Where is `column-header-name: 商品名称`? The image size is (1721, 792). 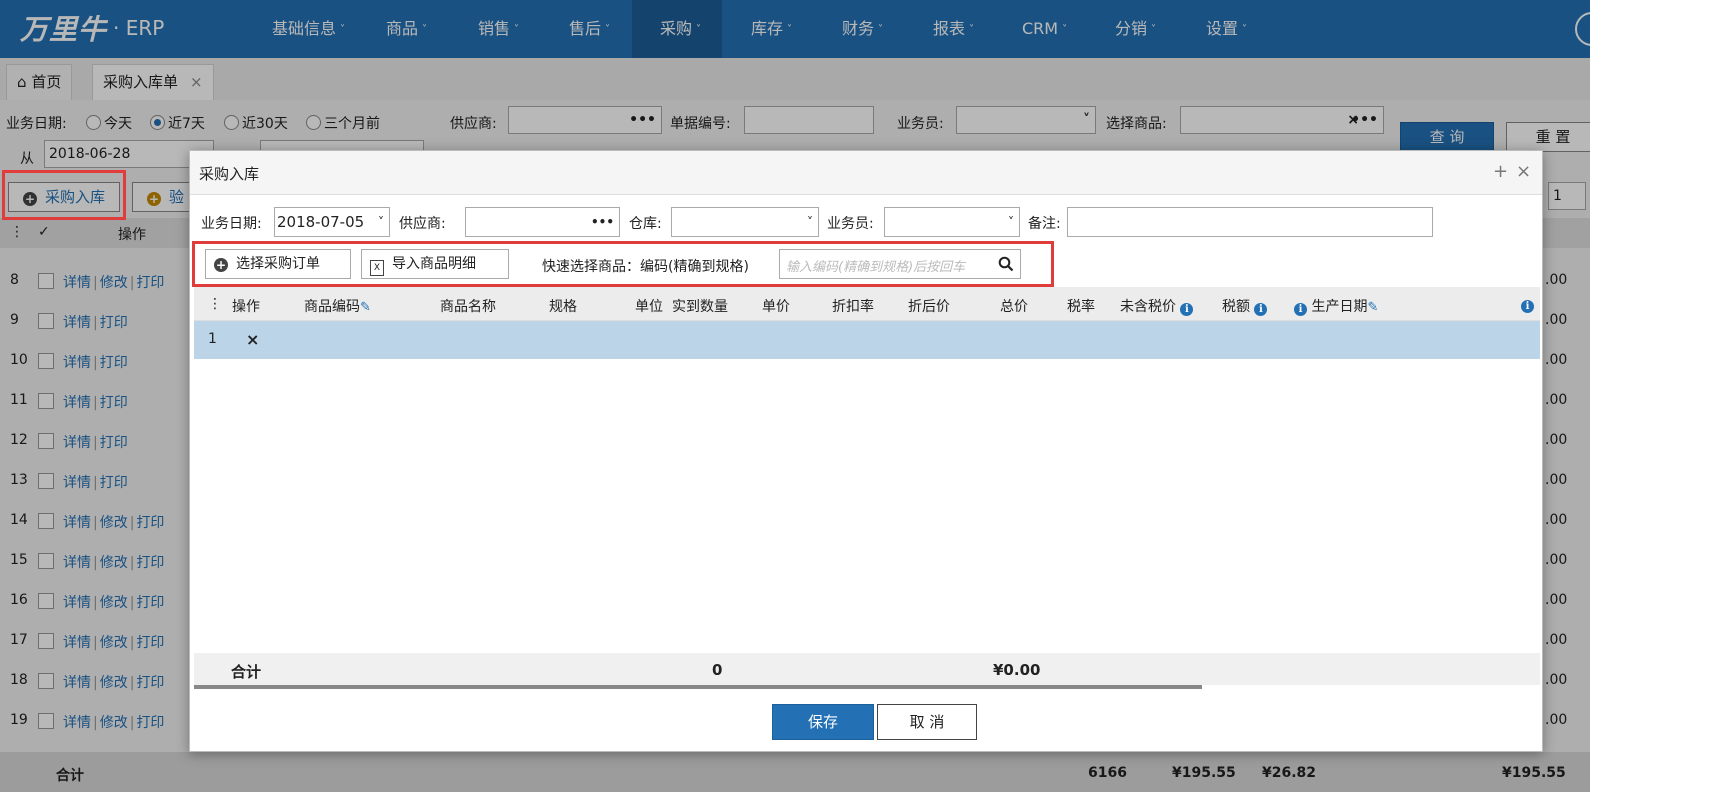
column-header-name: 商品名称 is located at coordinates (468, 307).